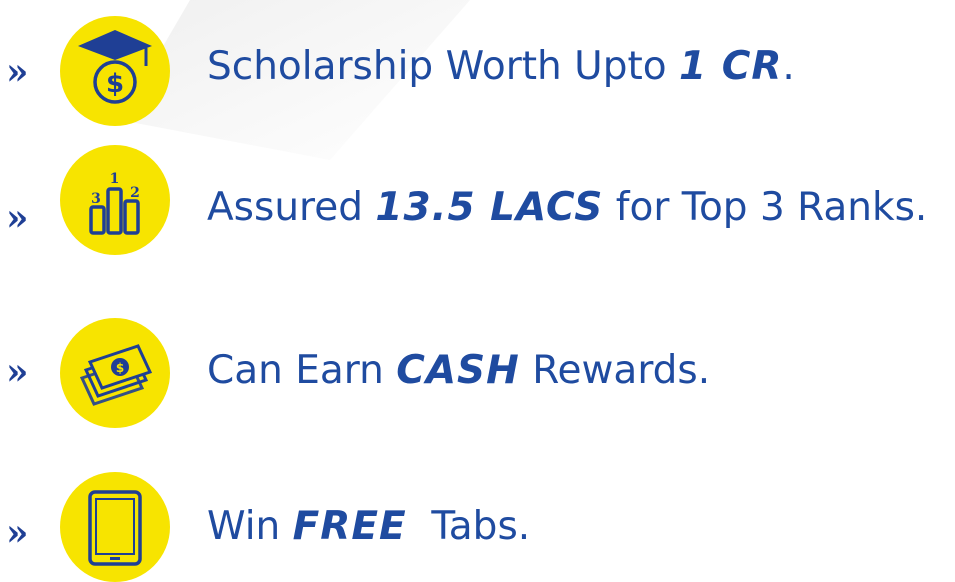  What do you see at coordinates (468, 526) in the screenshot?
I see `feature-suffix: Tabs.` at bounding box center [468, 526].